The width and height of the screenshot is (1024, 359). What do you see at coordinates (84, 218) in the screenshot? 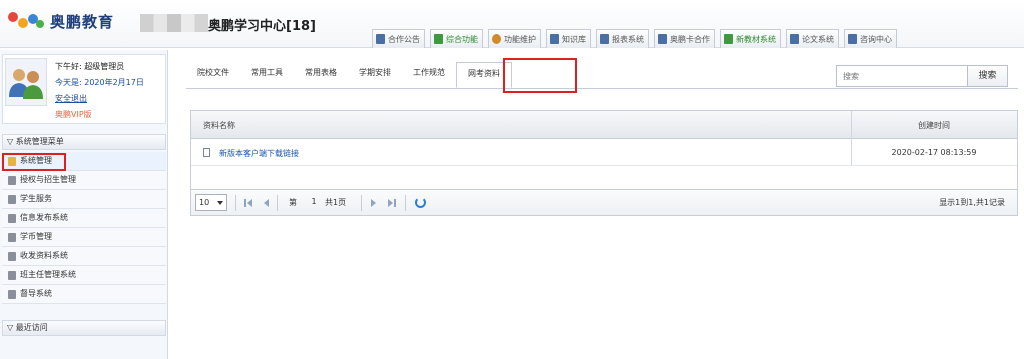
I see `menu-item-info-publish: 信息发布系统` at bounding box center [84, 218].